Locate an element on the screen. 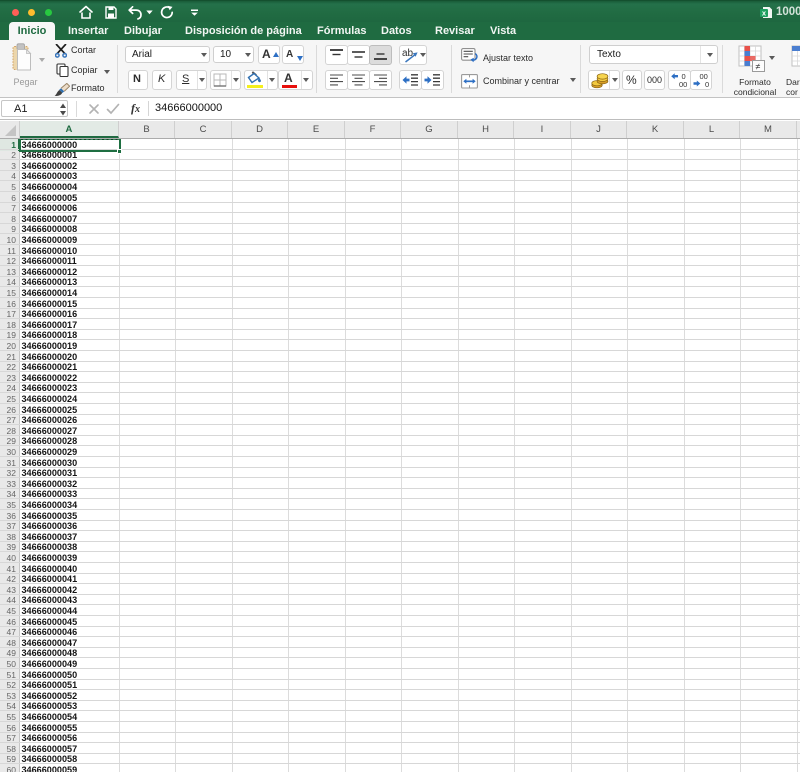 This screenshot has width=800, height=772. svg-text: 00 is located at coordinates (683, 84).